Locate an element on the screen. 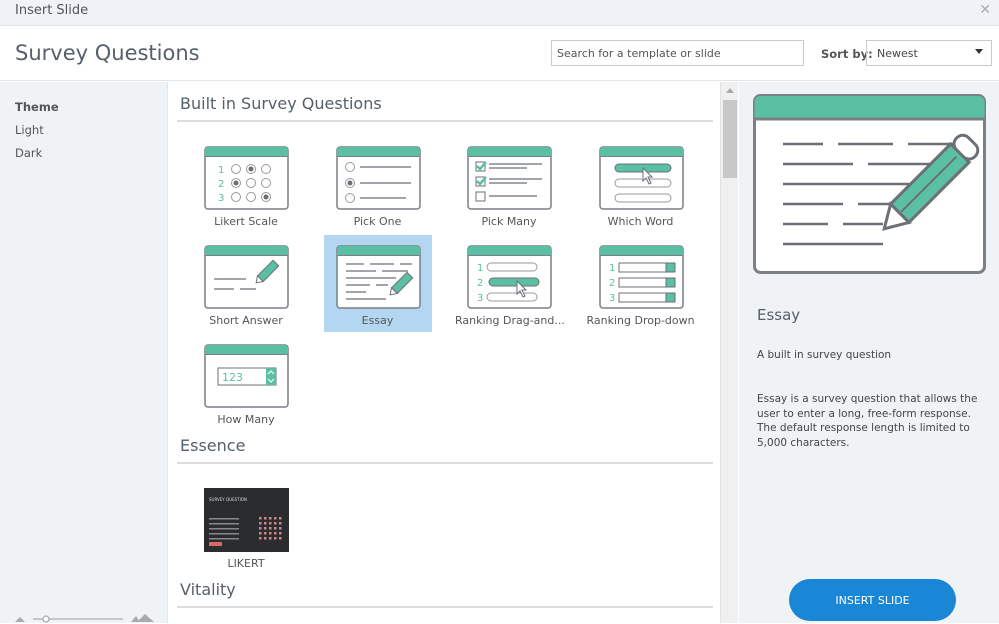 This screenshot has width=999, height=624. template-label: How Many is located at coordinates (246, 419).